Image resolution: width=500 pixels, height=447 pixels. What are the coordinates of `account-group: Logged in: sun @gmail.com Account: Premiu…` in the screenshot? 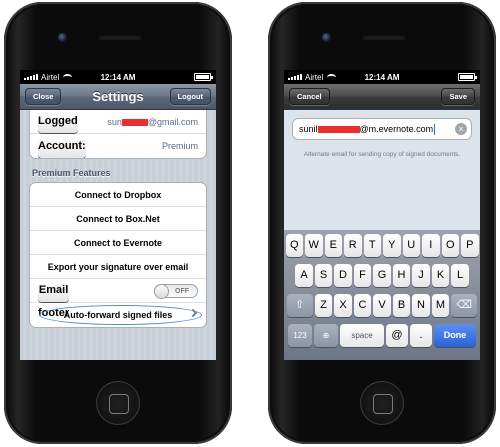 It's located at (118, 134).